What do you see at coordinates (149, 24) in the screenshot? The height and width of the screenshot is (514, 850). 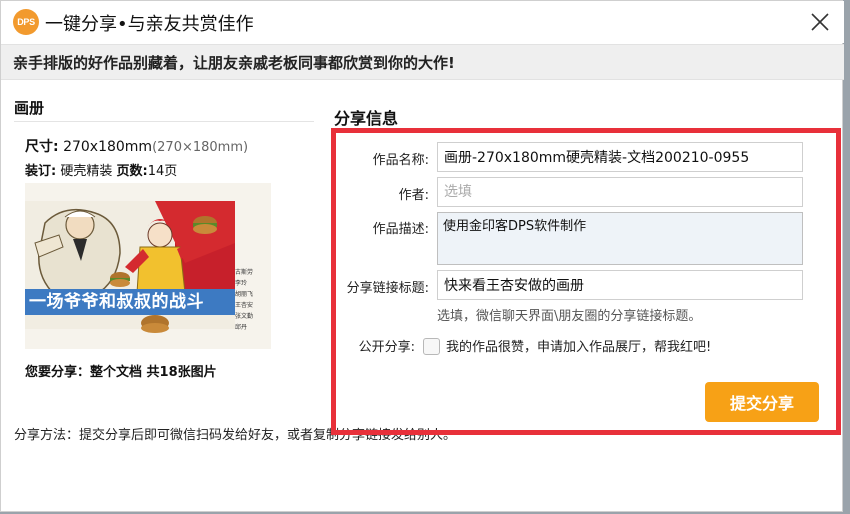 I see `window-title: 一键分享•与亲友共赏佳作` at bounding box center [149, 24].